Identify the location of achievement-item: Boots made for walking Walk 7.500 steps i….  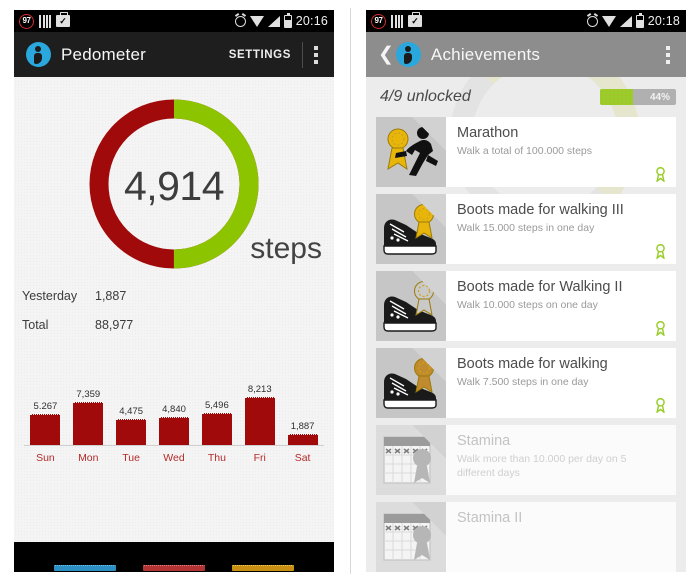
(526, 383).